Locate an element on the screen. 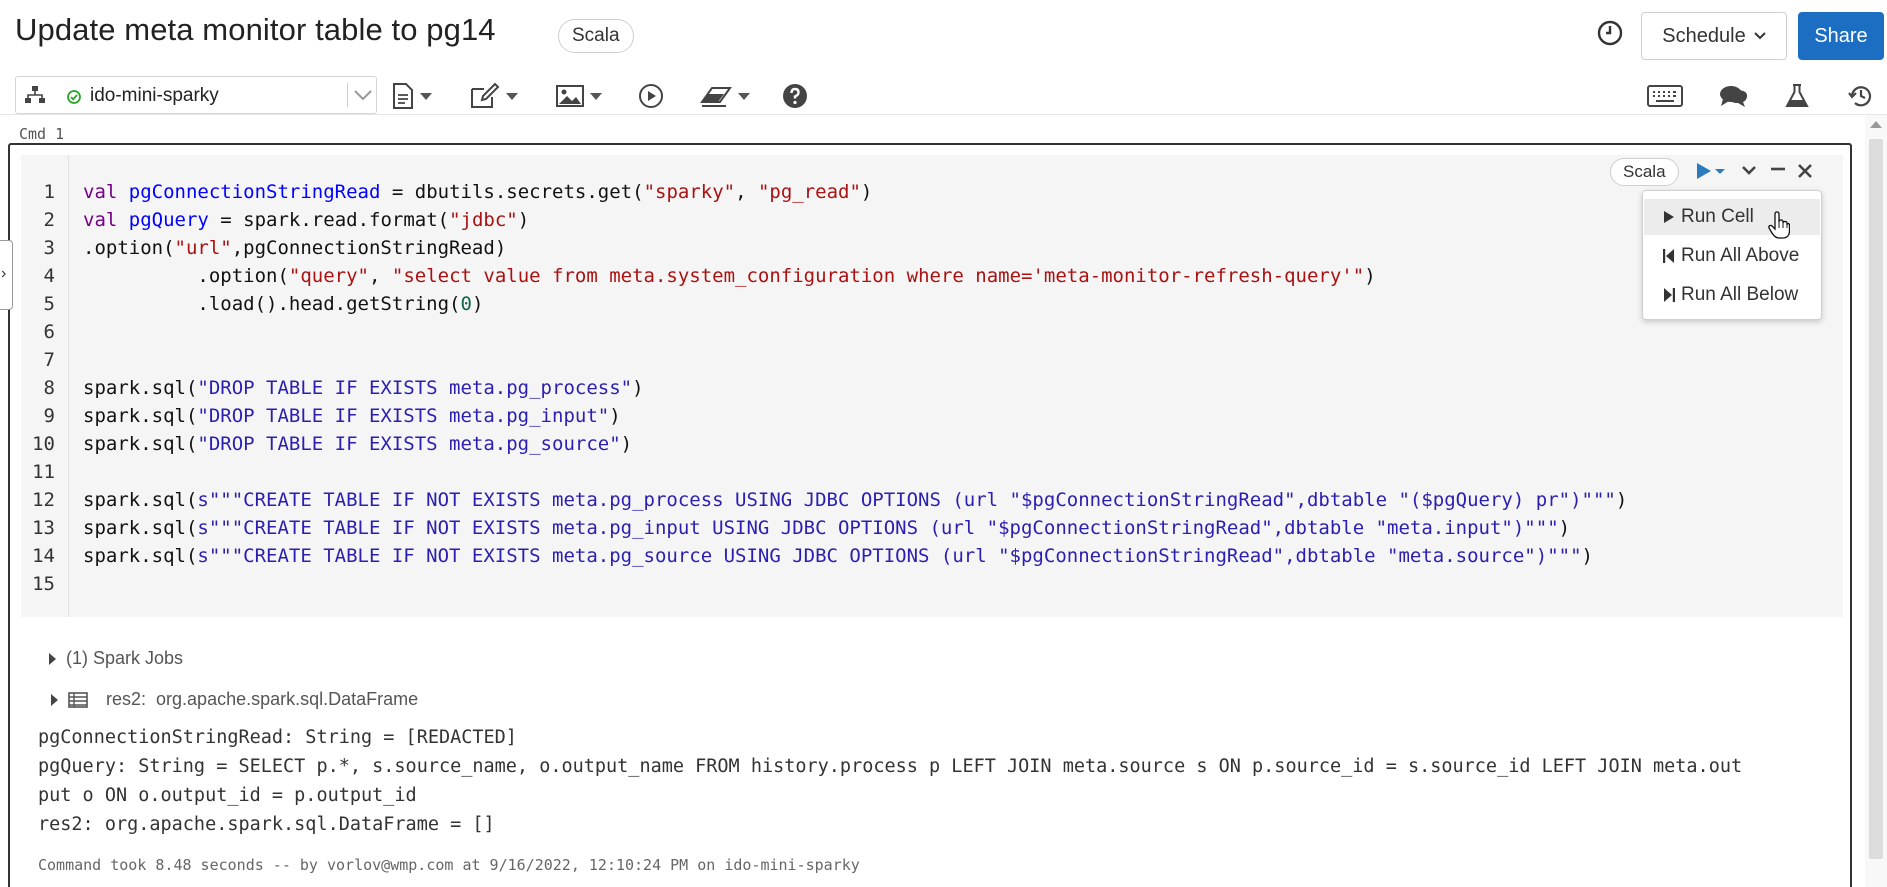 The height and width of the screenshot is (887, 1887). spark-jobs-toggle: (1) Spark Jobs is located at coordinates (116, 658).